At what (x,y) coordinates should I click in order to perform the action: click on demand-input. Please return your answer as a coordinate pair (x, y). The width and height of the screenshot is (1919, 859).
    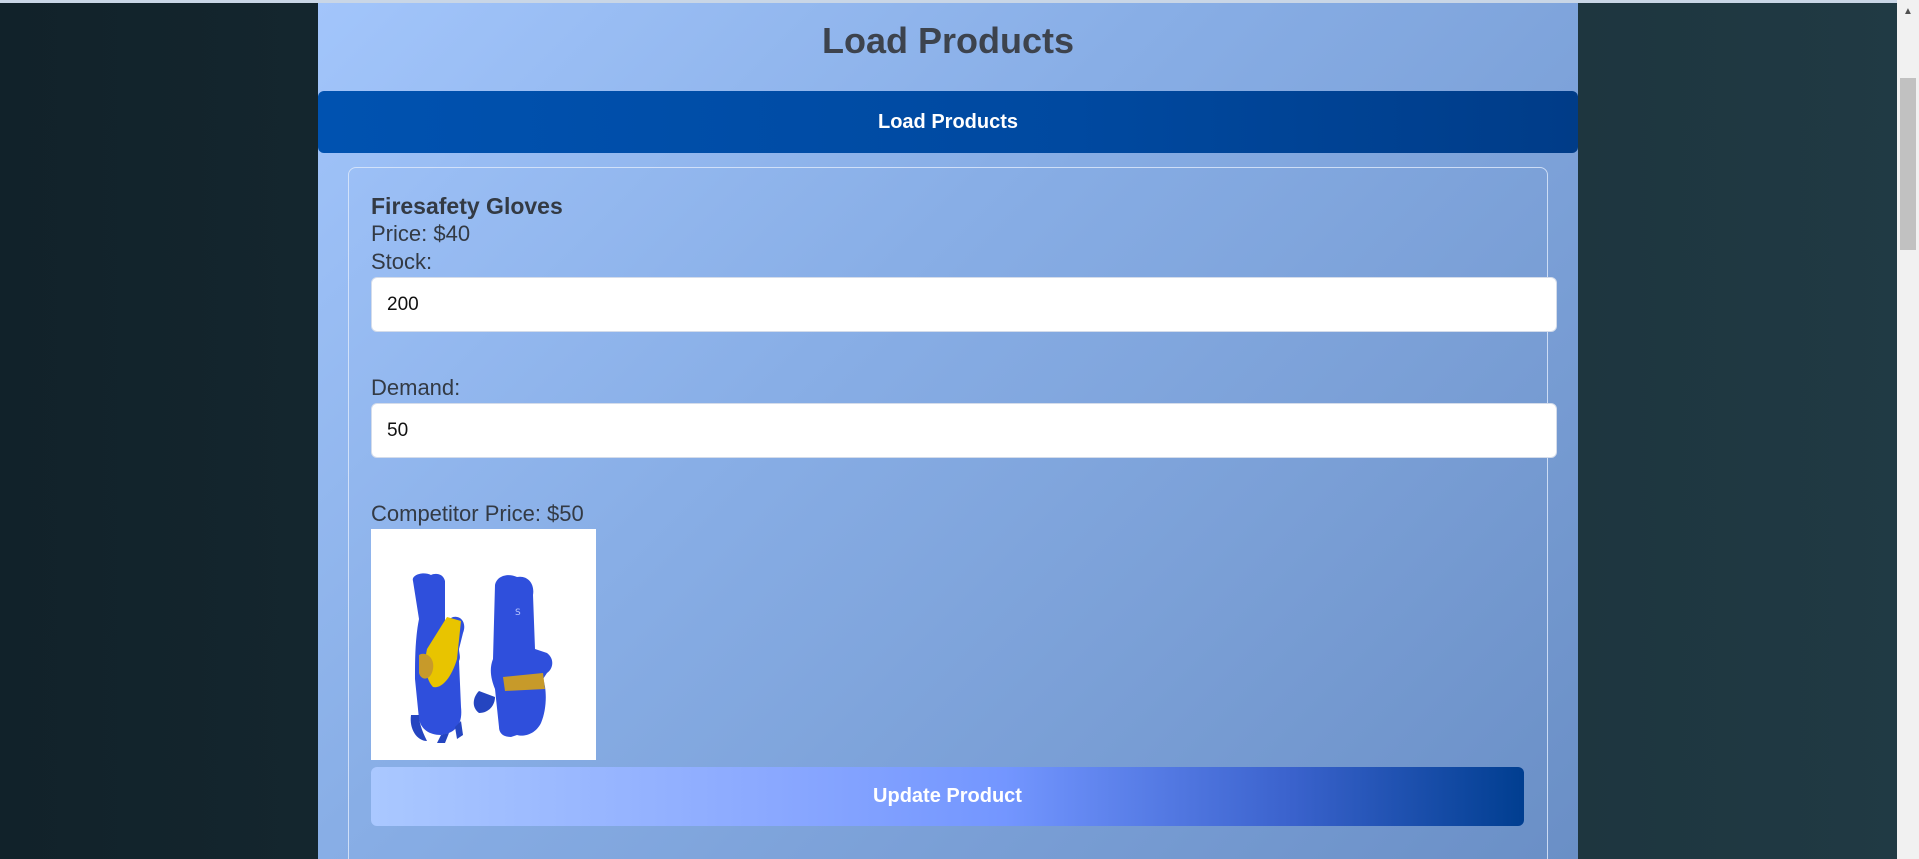
    Looking at the image, I should click on (964, 430).